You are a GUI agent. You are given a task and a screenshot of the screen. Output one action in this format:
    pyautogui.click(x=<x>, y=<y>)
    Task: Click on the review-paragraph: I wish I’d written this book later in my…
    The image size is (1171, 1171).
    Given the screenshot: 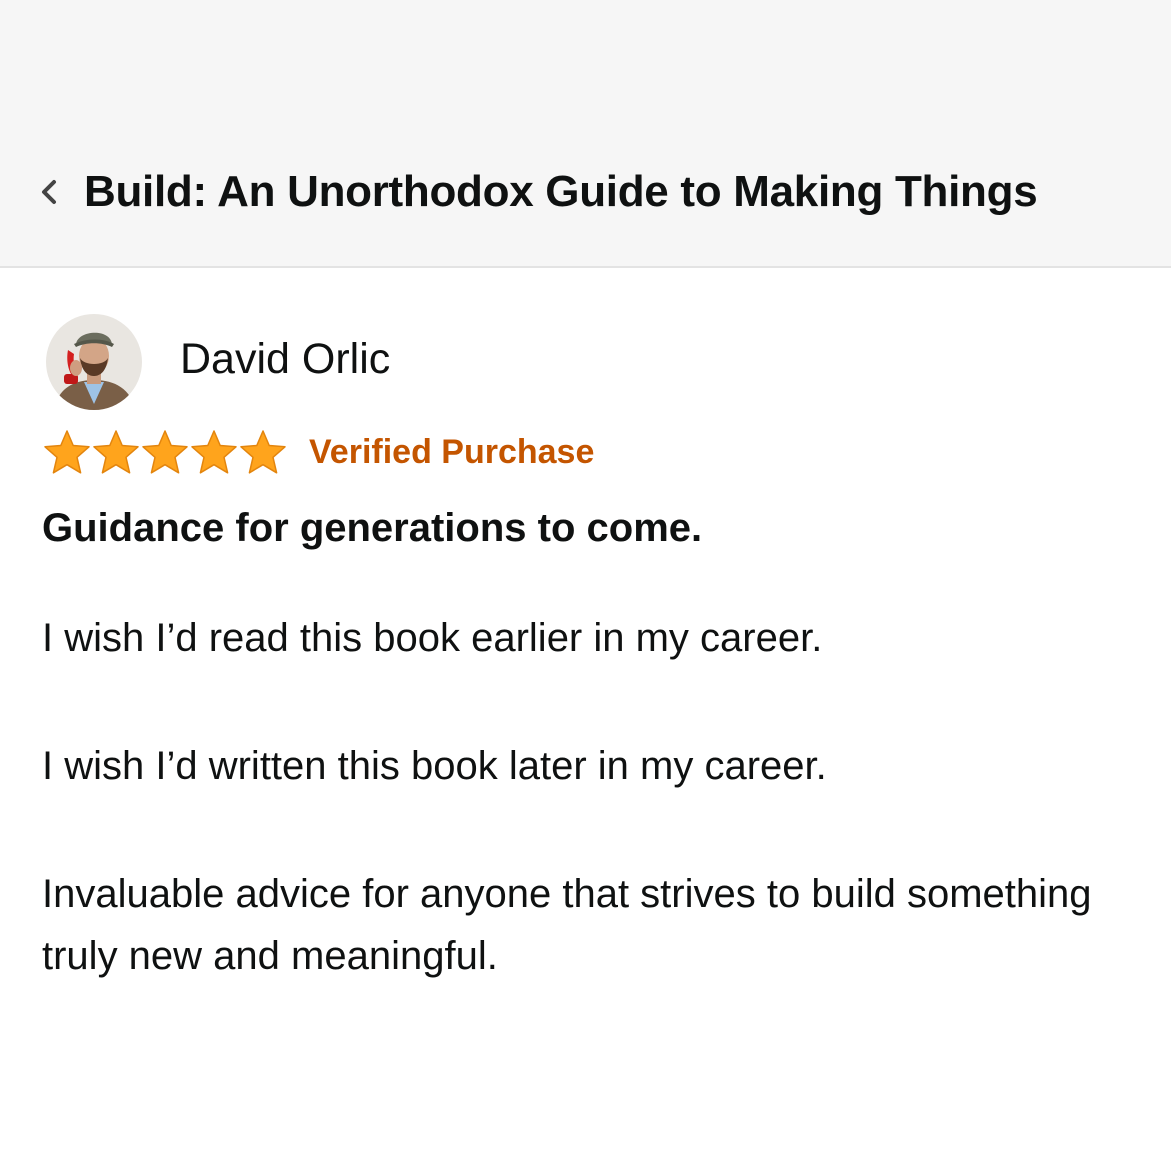 What is the action you would take?
    pyautogui.click(x=434, y=766)
    